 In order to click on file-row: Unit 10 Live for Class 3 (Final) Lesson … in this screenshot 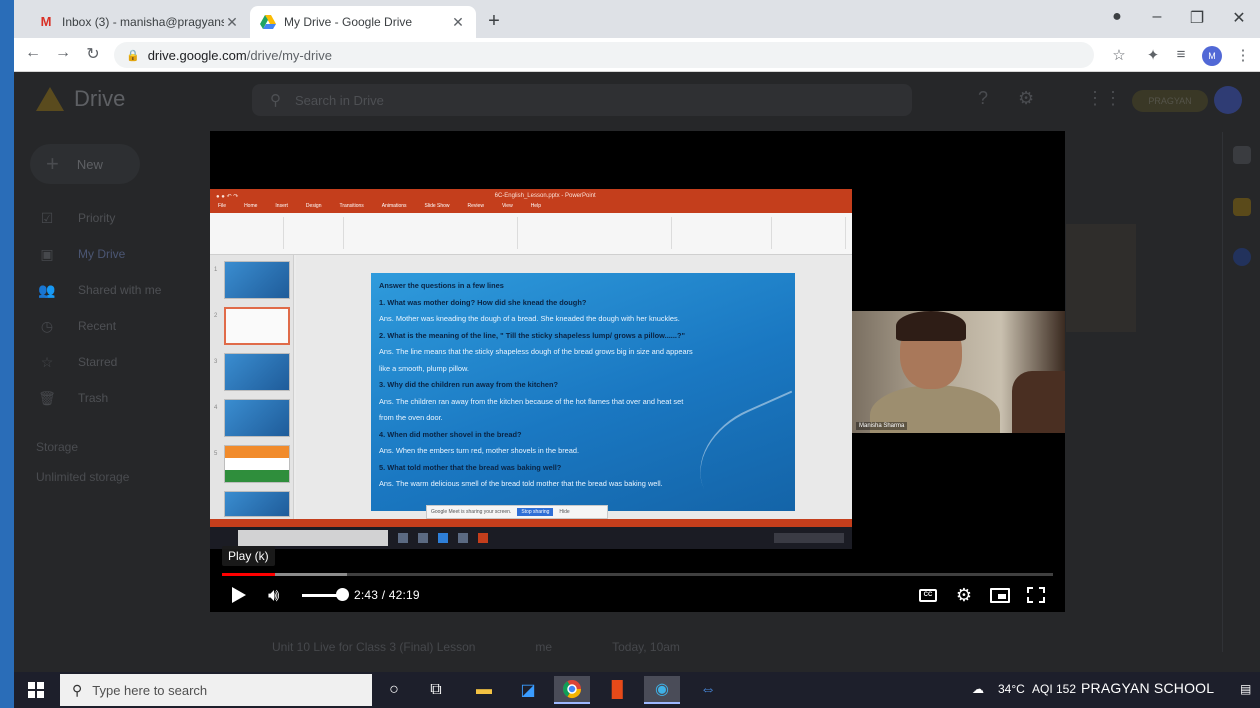, I will do `click(622, 647)`.